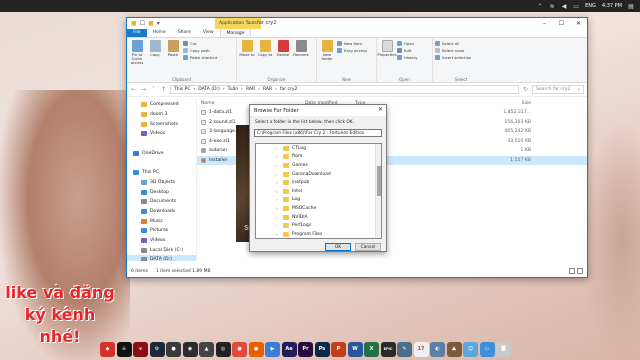  What do you see at coordinates (173, 349) in the screenshot?
I see `origin-icon: ●` at bounding box center [173, 349].